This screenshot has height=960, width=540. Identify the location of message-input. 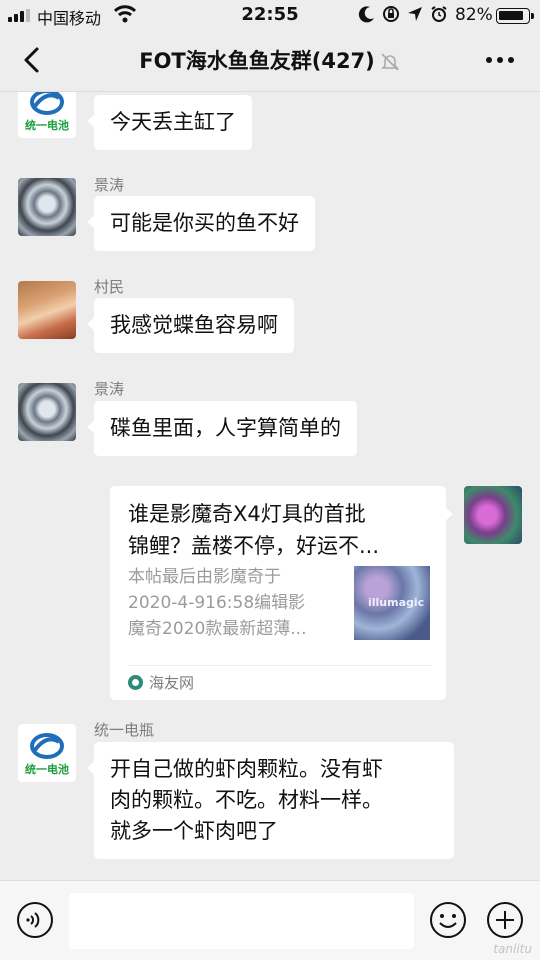
(241, 921).